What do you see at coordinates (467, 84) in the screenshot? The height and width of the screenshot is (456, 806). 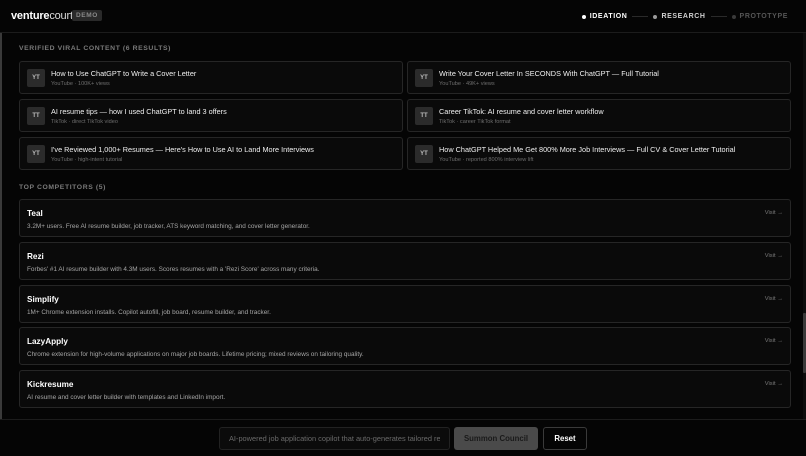 I see `viral-meta: YouTube · 49K+ views` at bounding box center [467, 84].